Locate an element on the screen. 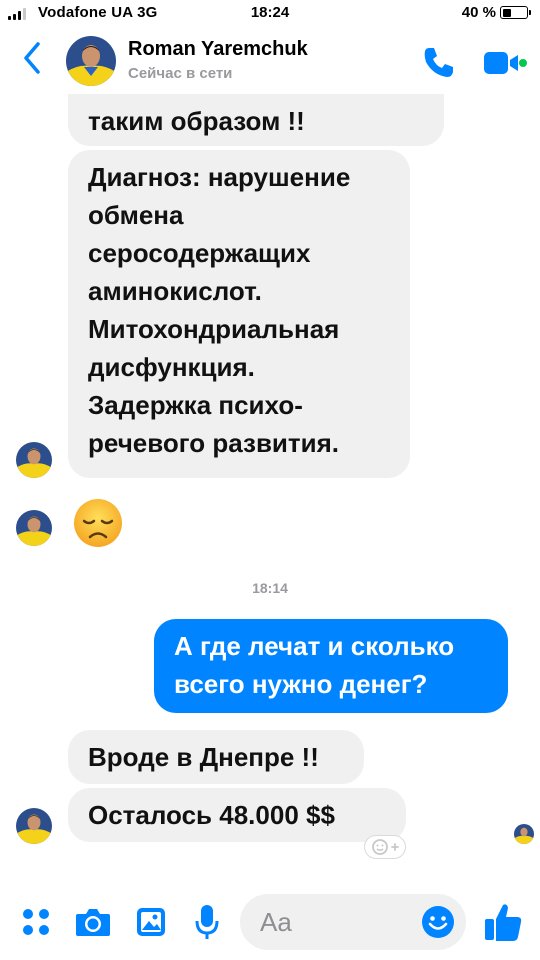  message-text: всего нужно денег? is located at coordinates (301, 684).